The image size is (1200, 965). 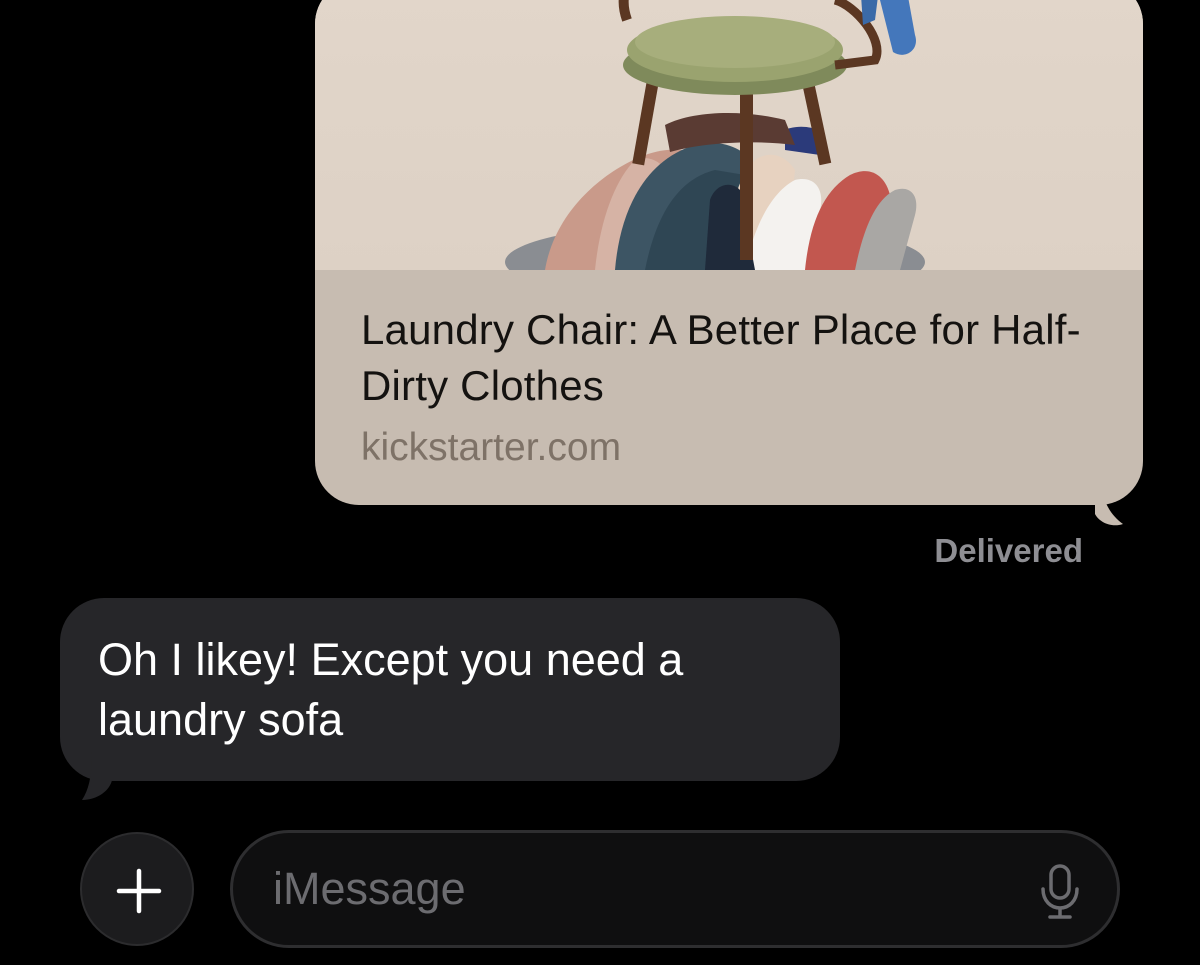 What do you see at coordinates (1008, 550) in the screenshot?
I see `delivered-status: Delivered` at bounding box center [1008, 550].